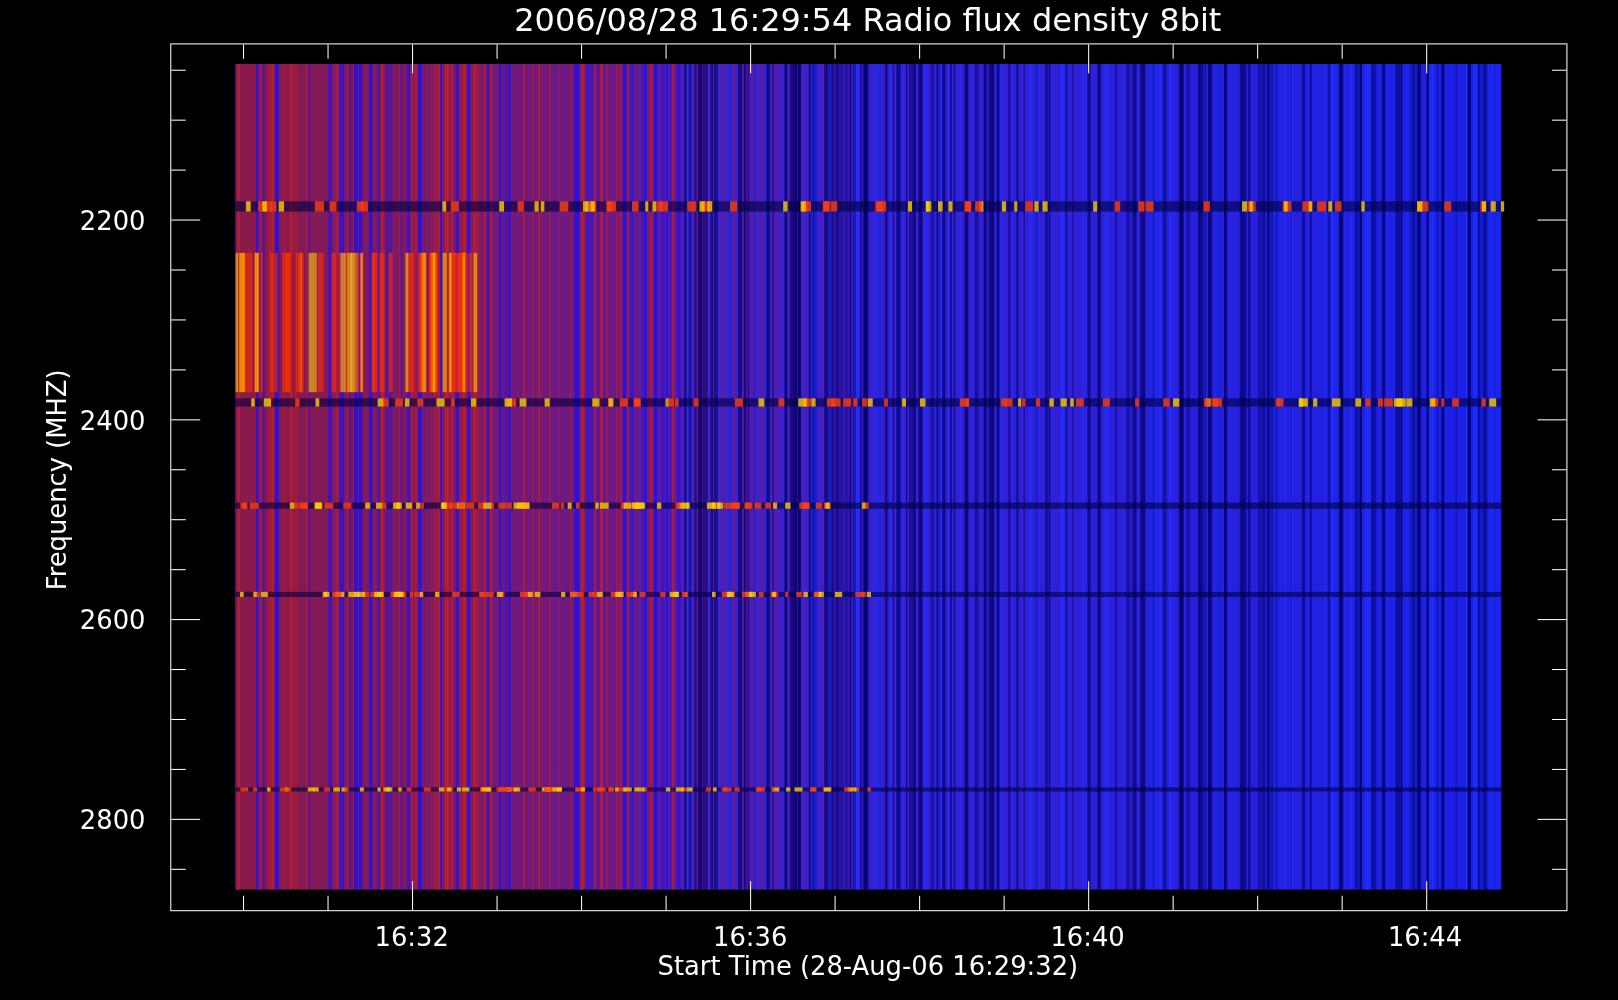  I want to click on tick-label: 2400, so click(112, 421).